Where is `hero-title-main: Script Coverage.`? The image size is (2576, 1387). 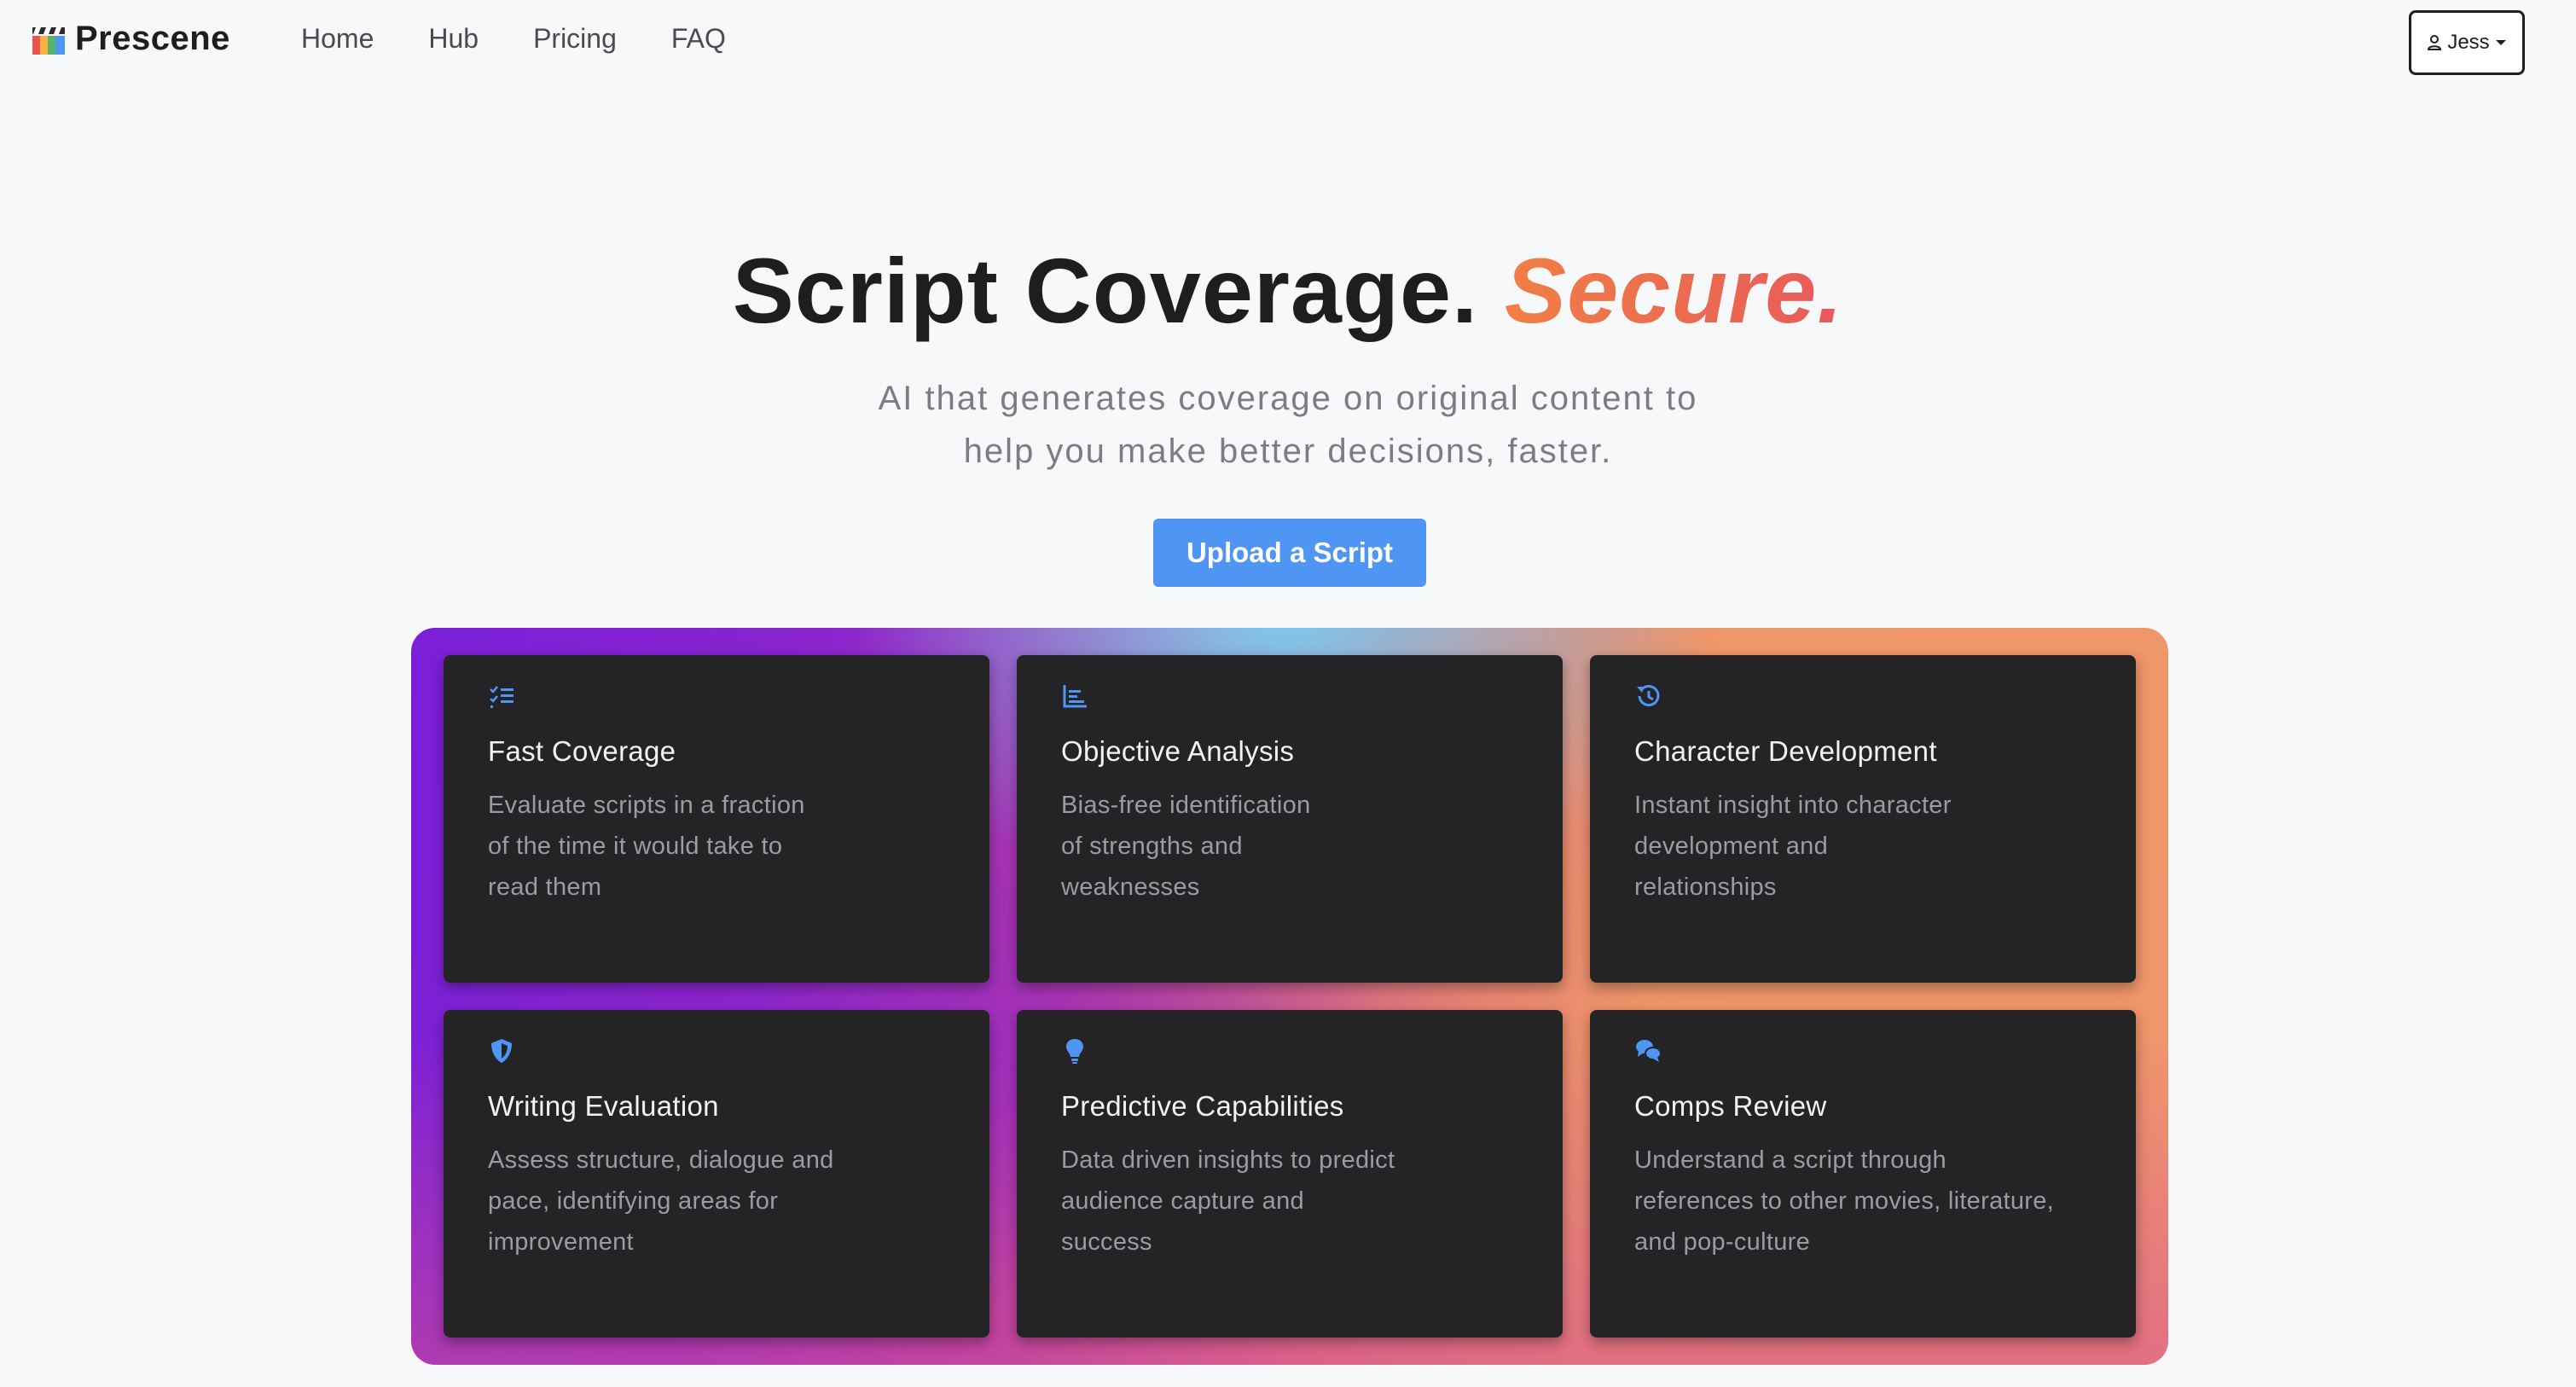
hero-title-main: Script Coverage. is located at coordinates (1105, 290).